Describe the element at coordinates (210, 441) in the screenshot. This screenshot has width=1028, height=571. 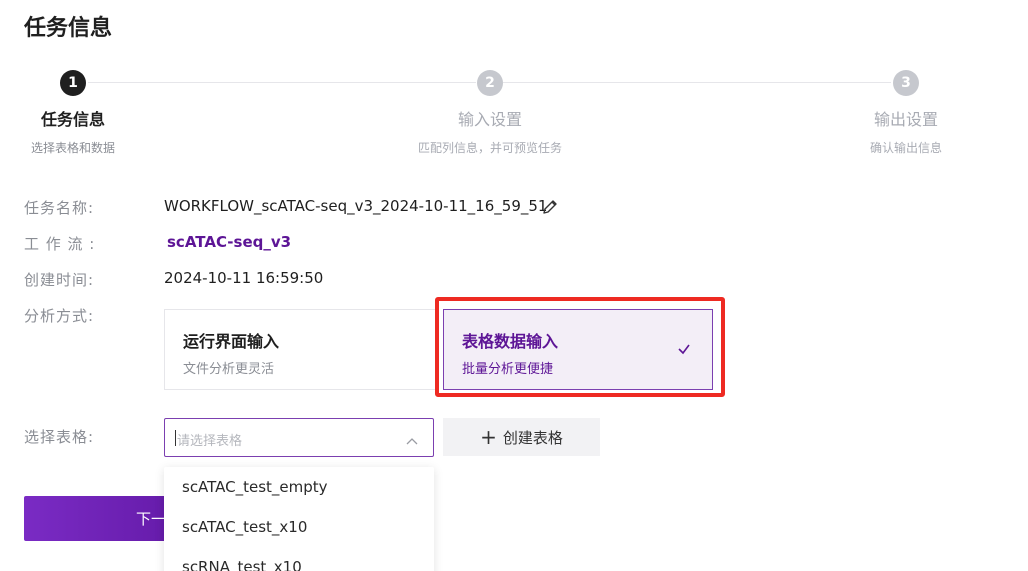
I see `table-select-placeholder: 请选择表格` at that location.